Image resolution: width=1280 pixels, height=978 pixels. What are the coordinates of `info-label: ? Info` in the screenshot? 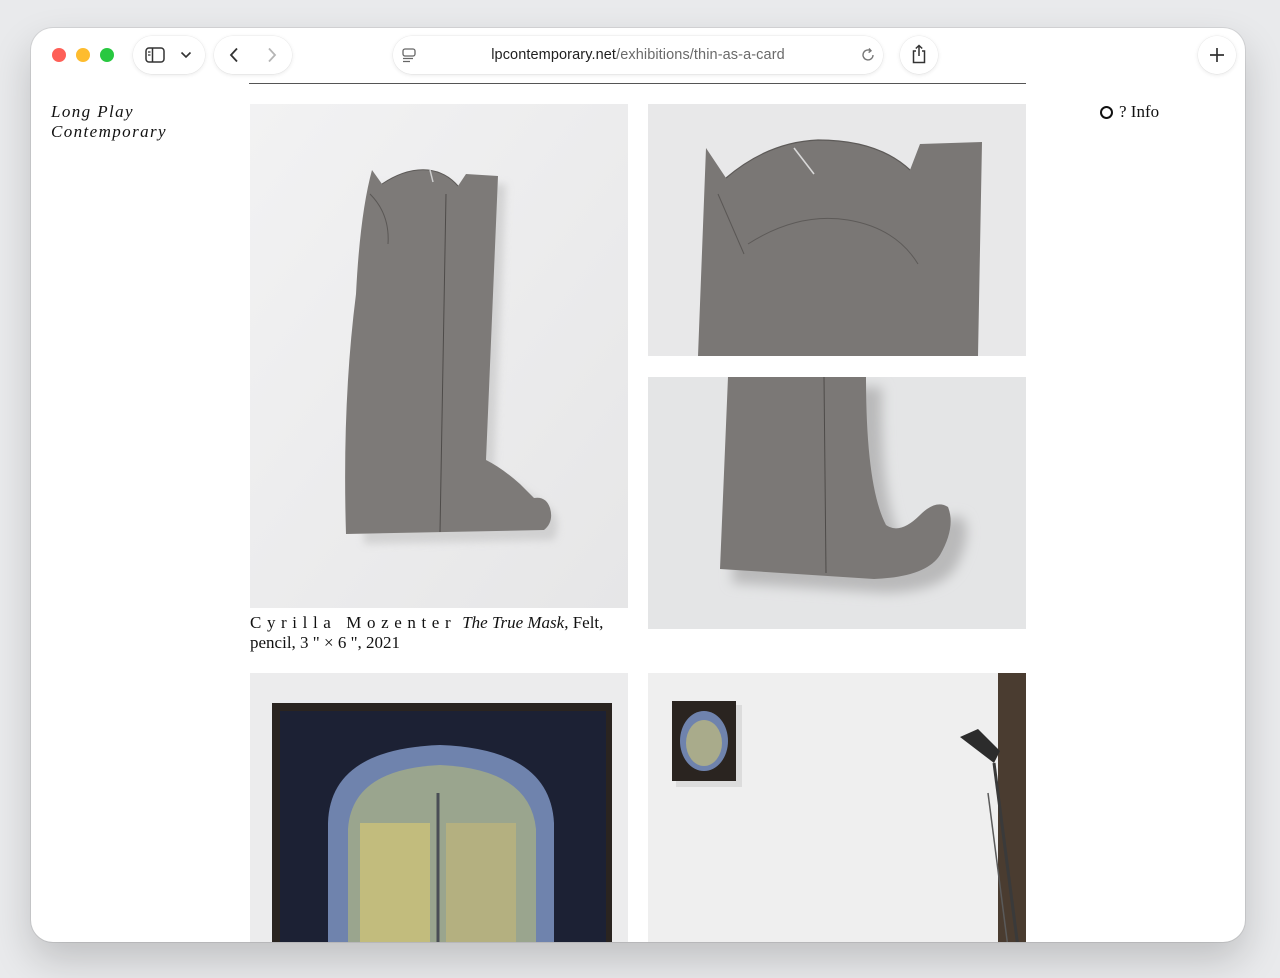 It's located at (1139, 111).